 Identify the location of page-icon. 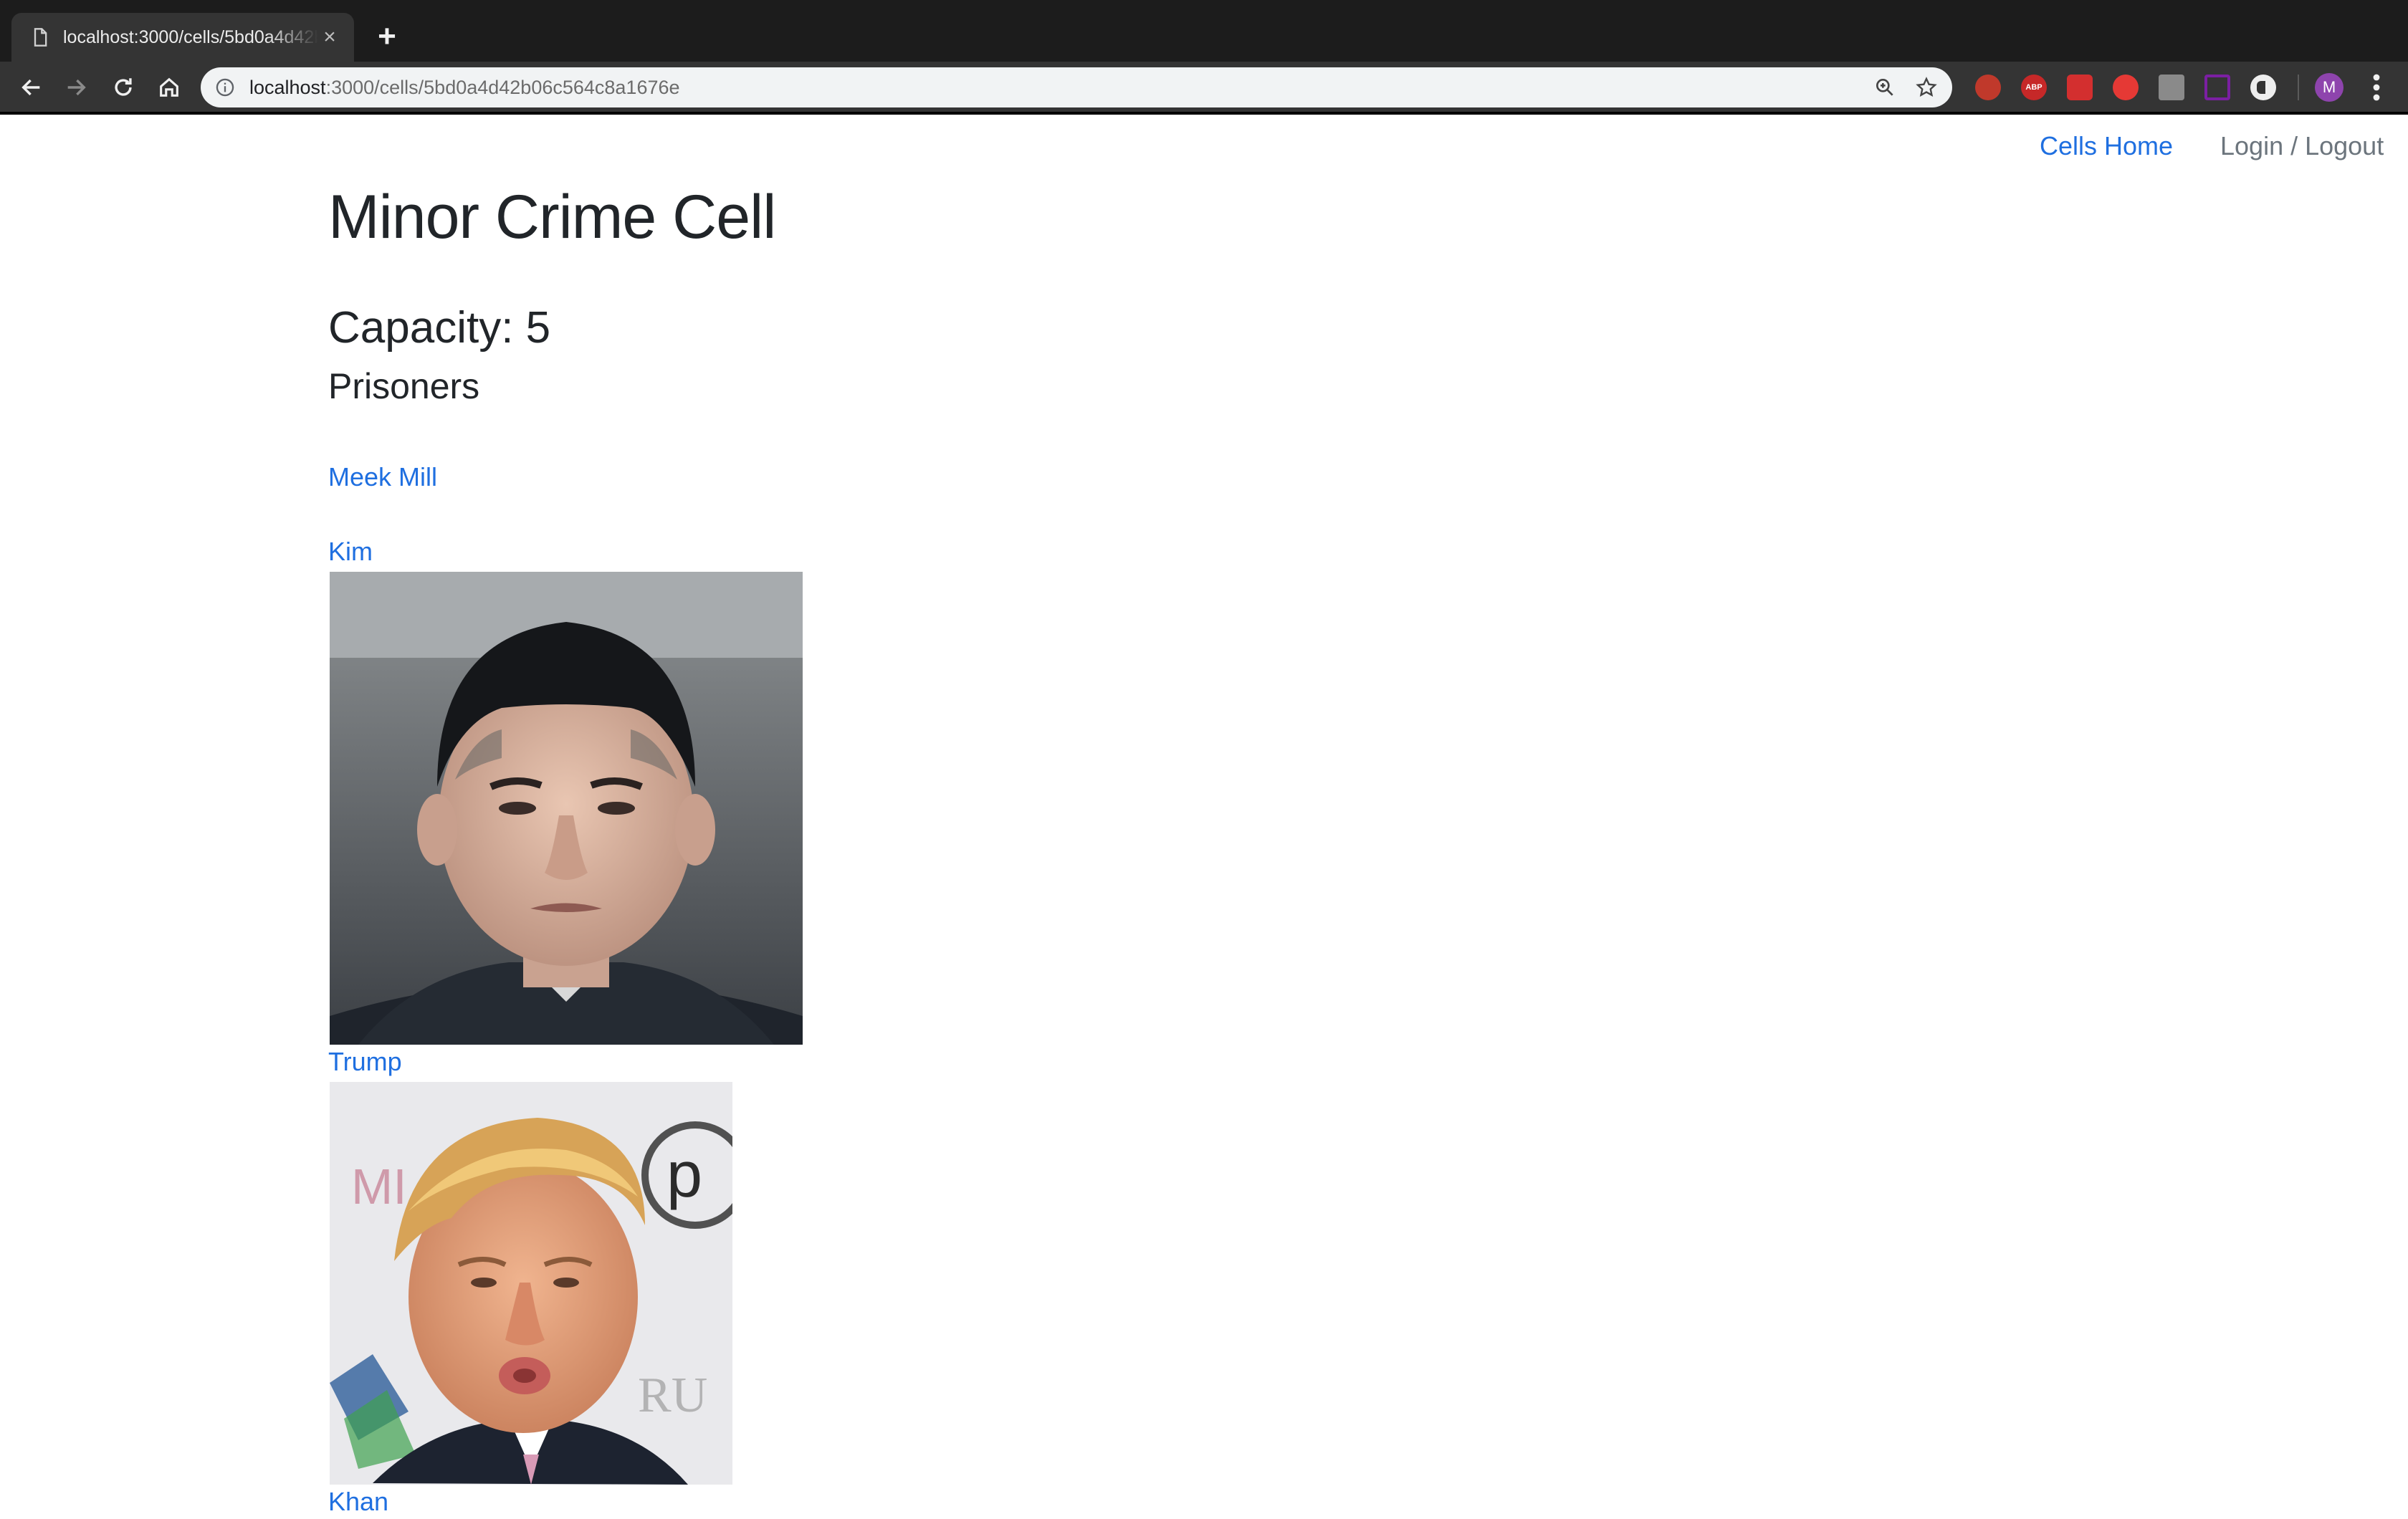
(41, 37).